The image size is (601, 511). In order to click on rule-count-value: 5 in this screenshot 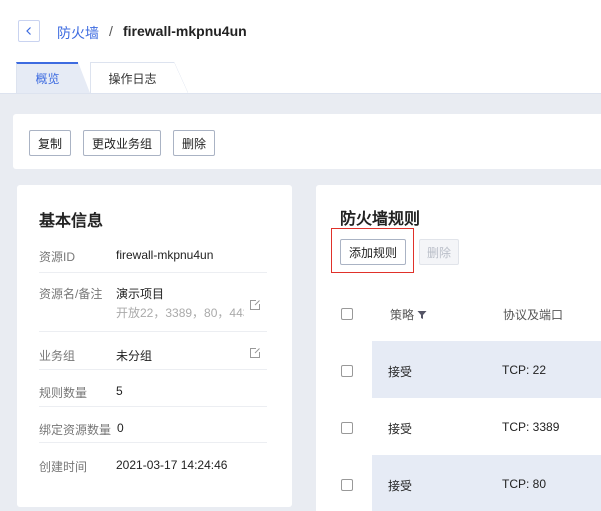, I will do `click(119, 391)`.